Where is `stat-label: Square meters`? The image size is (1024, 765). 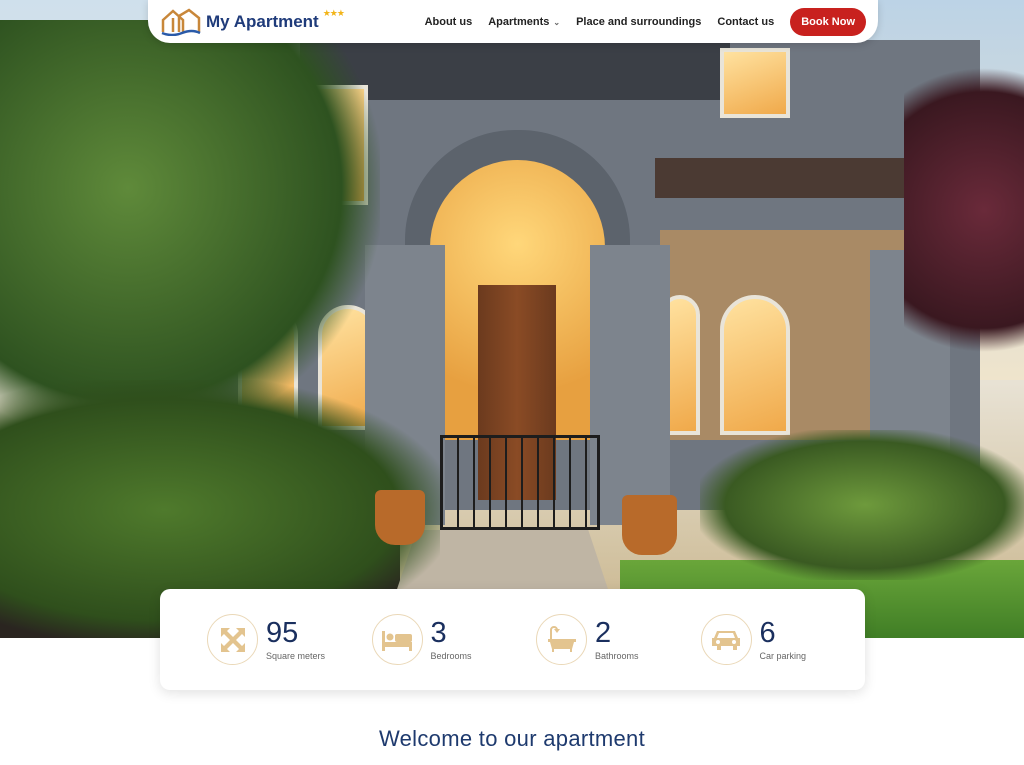
stat-label: Square meters is located at coordinates (296, 656).